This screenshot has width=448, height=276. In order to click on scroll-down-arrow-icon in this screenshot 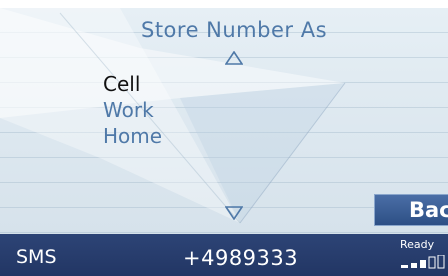, I will do `click(234, 213)`.